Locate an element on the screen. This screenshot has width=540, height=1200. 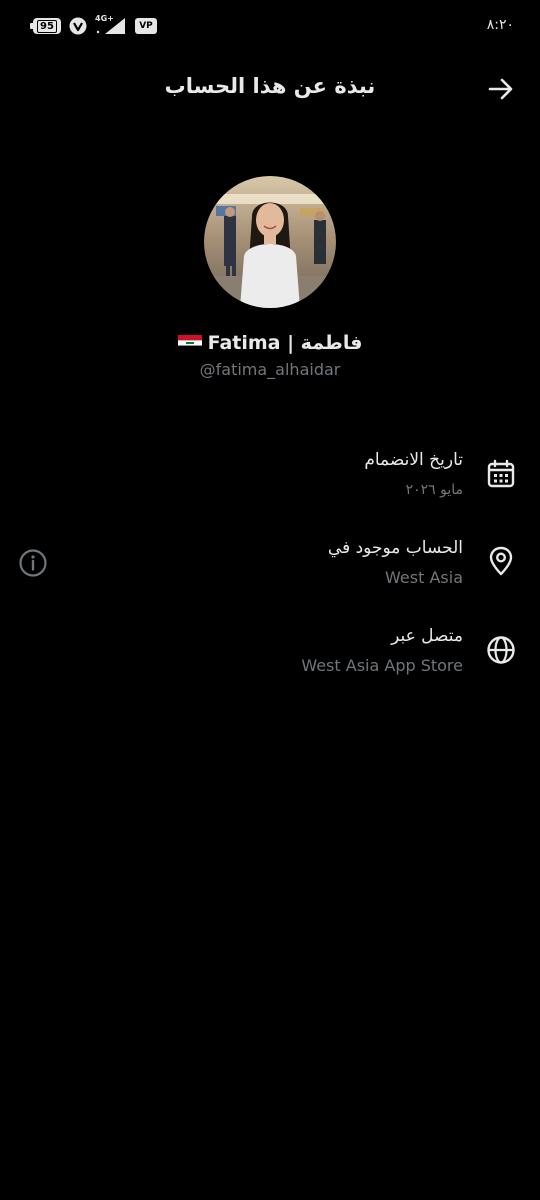
location-pin-icon is located at coordinates (501, 561).